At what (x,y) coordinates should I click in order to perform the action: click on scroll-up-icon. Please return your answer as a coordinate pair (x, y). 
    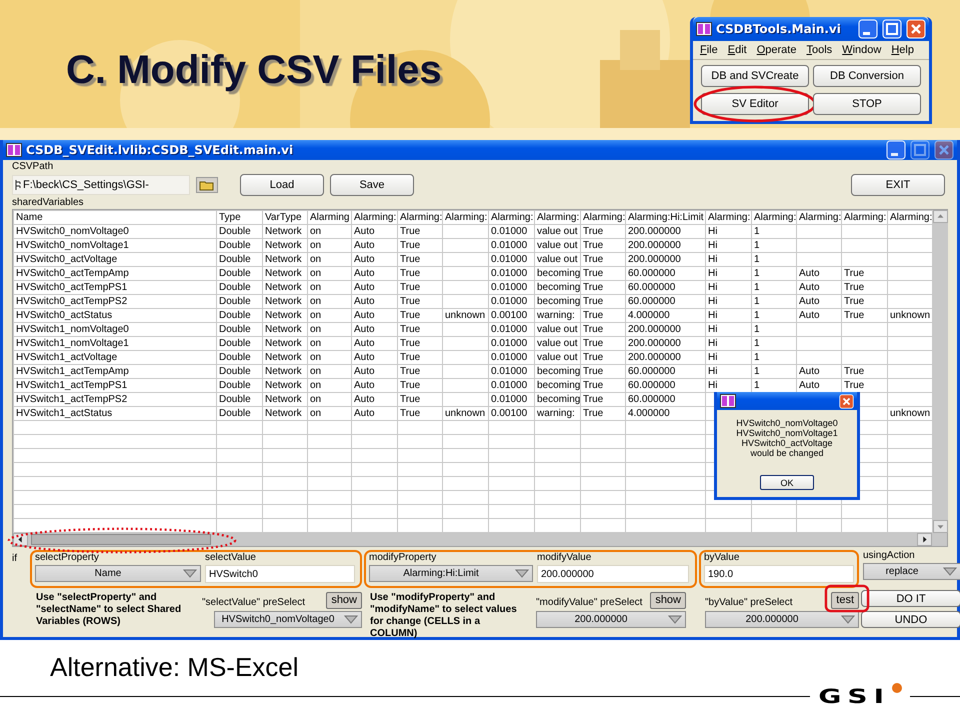
    Looking at the image, I should click on (940, 216).